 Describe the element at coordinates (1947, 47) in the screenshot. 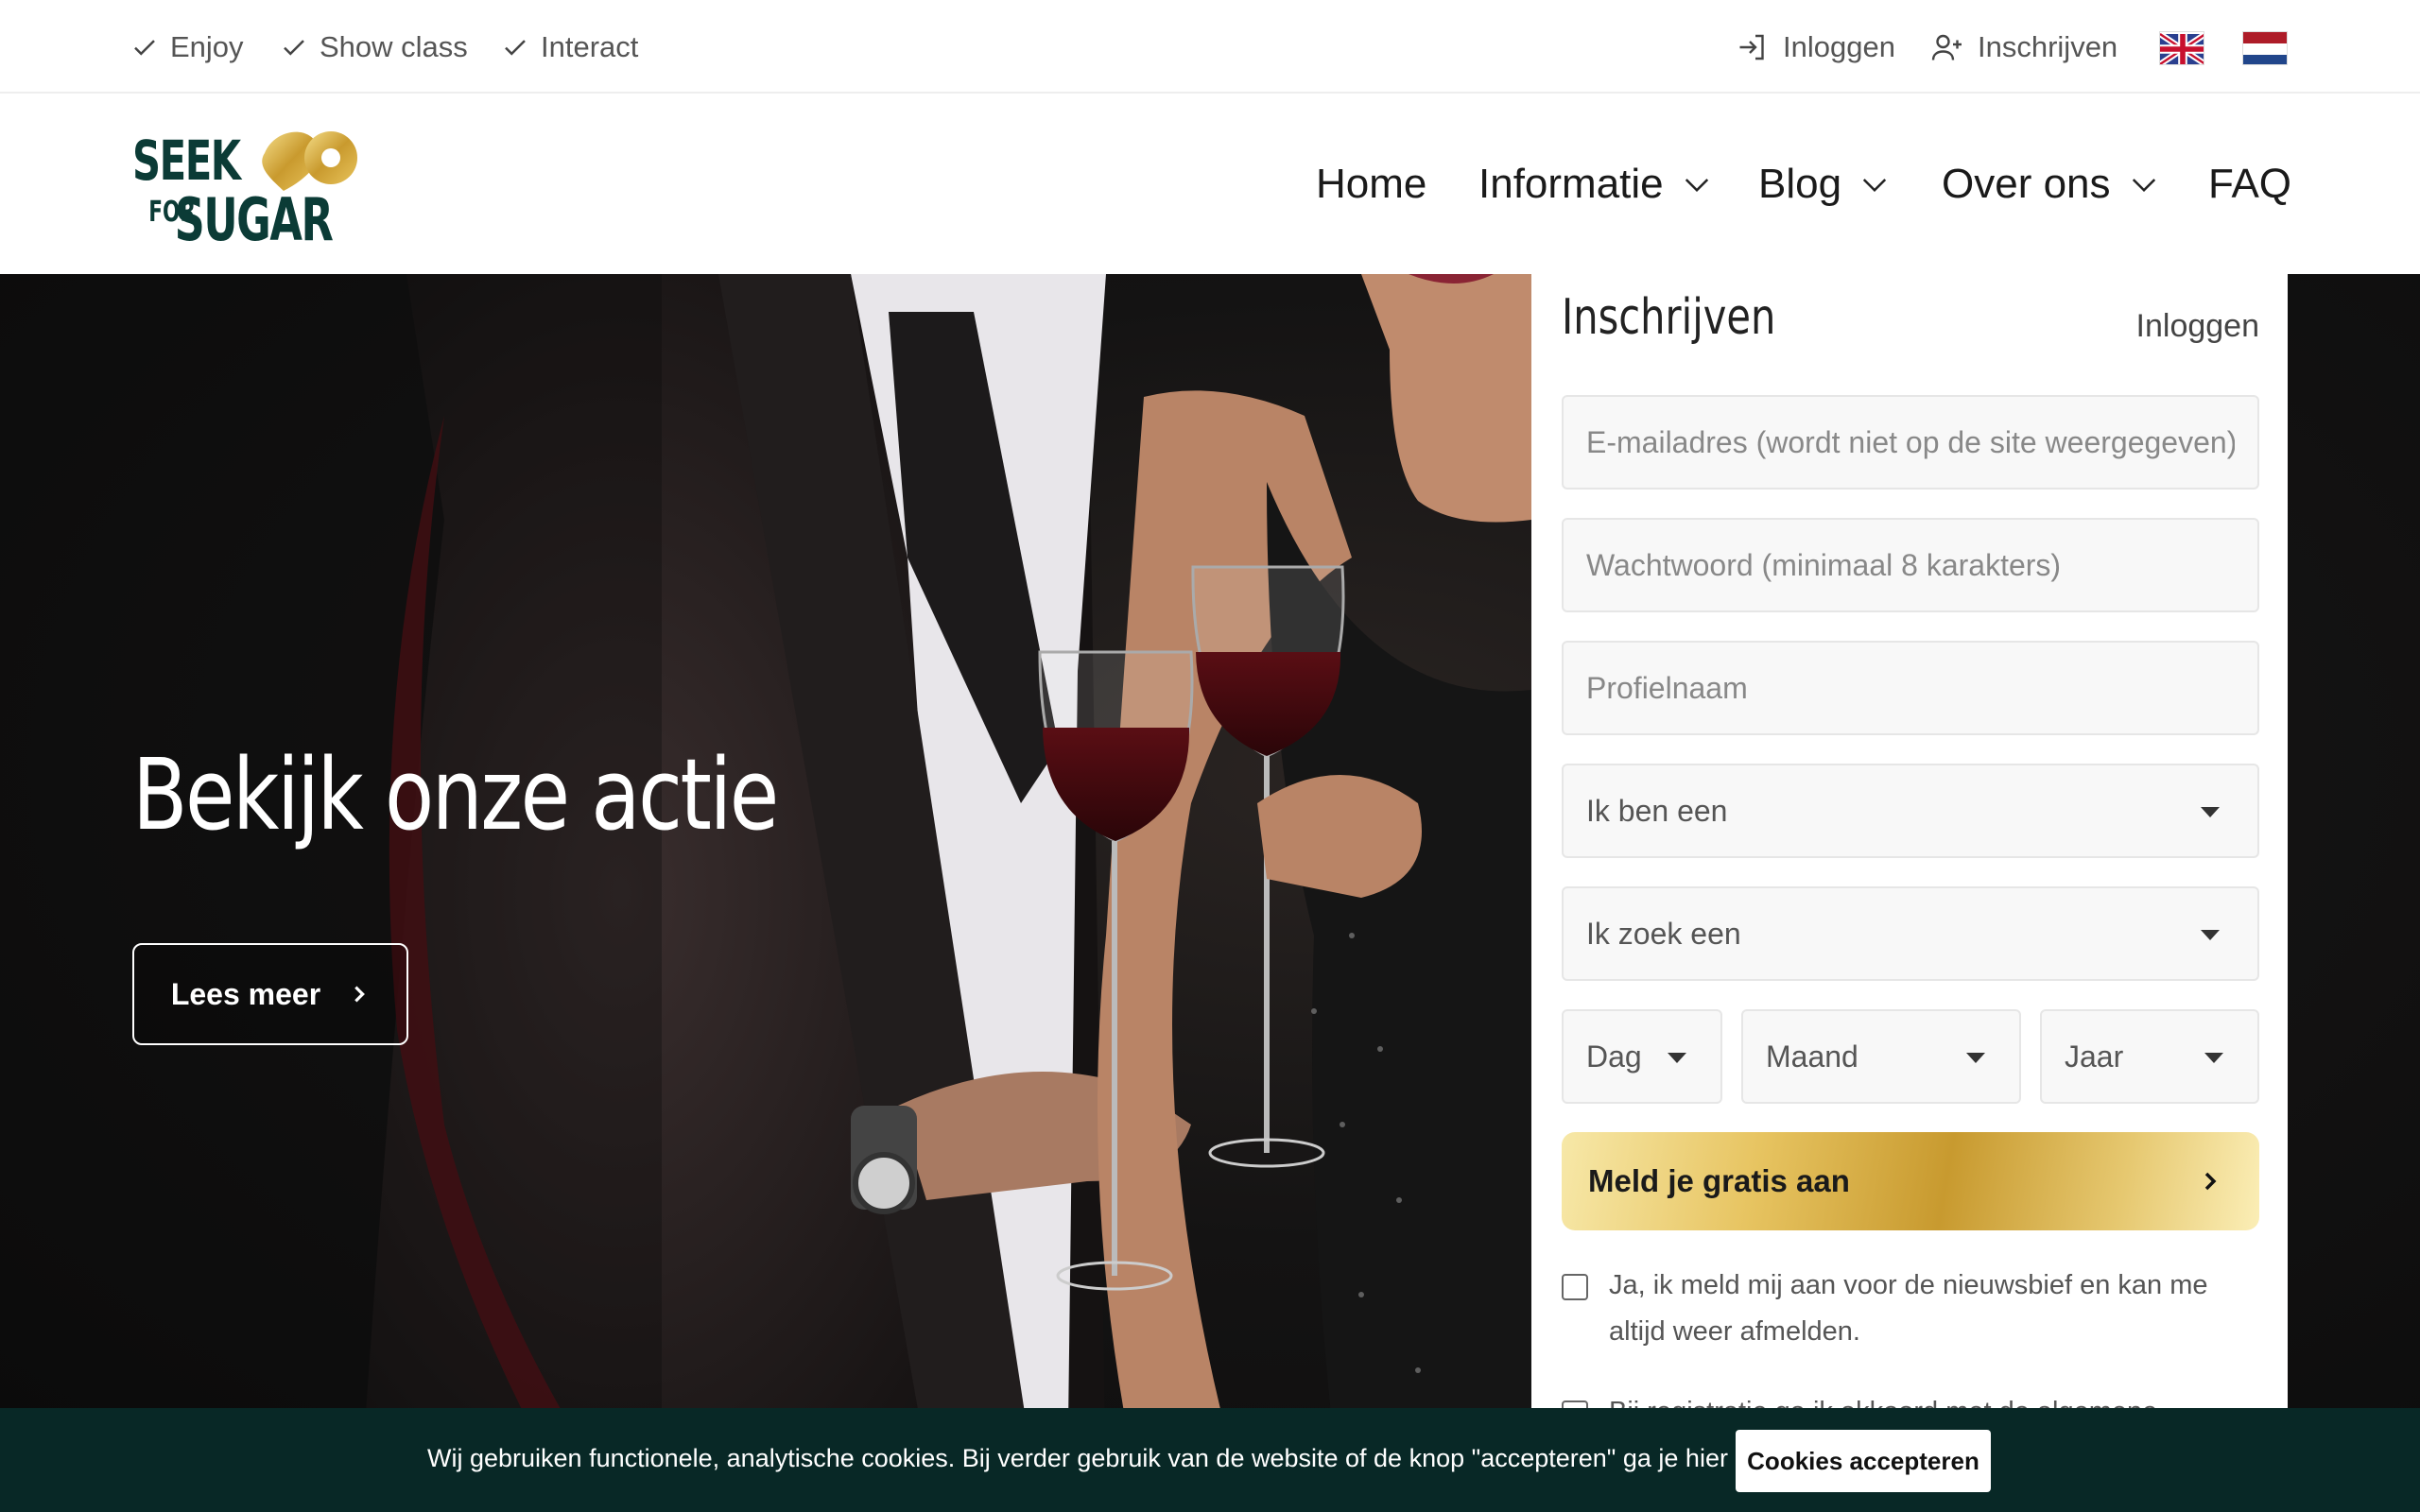

I see `user-plus-icon` at that location.